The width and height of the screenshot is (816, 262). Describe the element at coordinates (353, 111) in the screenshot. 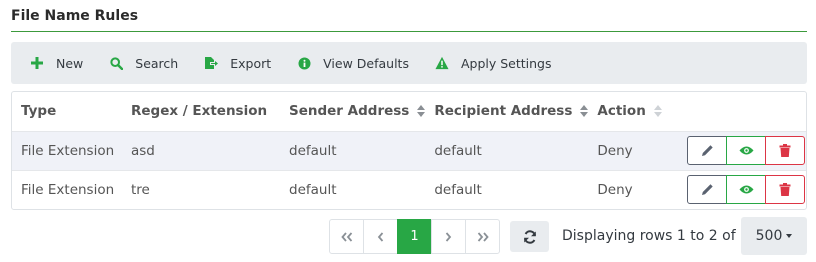

I see `column-header-sender: Sender Address` at that location.